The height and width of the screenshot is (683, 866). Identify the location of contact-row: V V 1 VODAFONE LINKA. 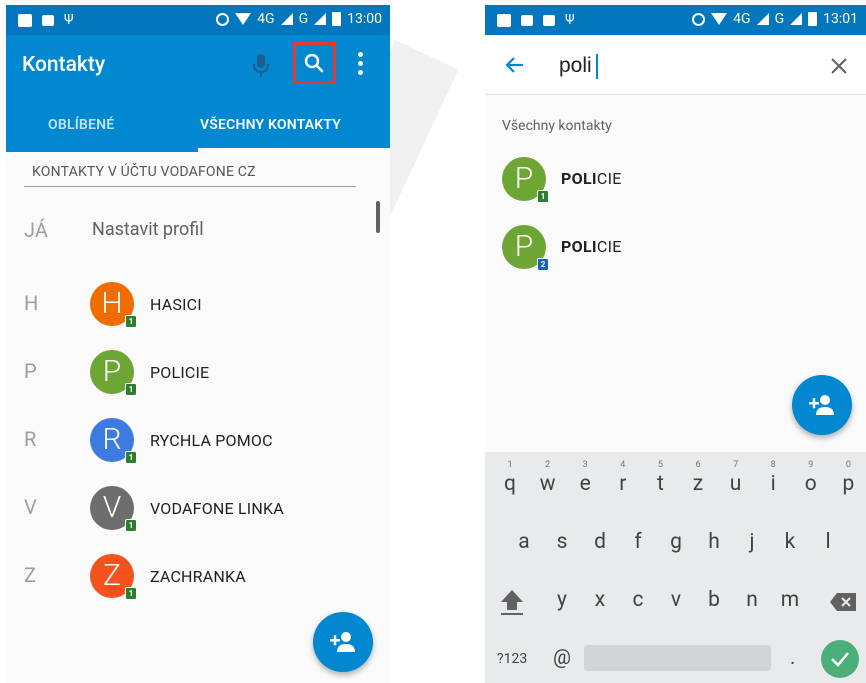
(198, 508).